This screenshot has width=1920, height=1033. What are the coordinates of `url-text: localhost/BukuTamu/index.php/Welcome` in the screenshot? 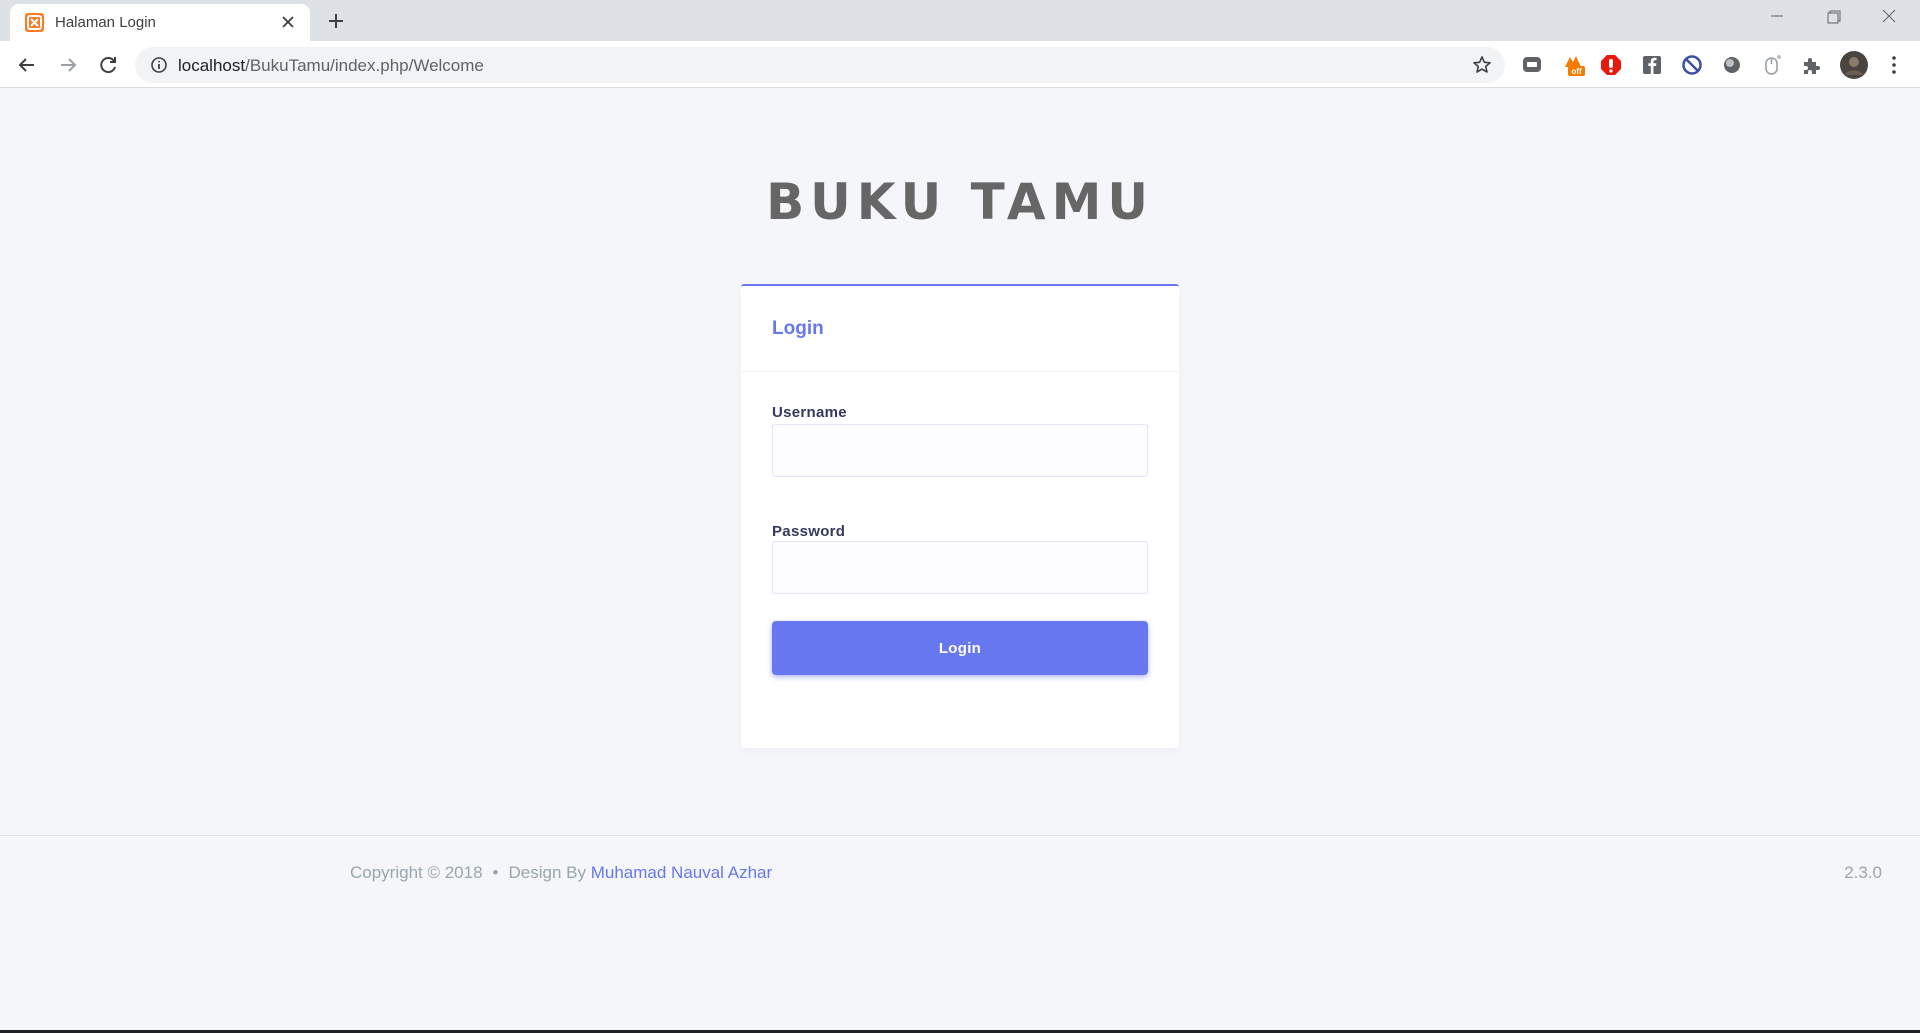 It's located at (331, 66).